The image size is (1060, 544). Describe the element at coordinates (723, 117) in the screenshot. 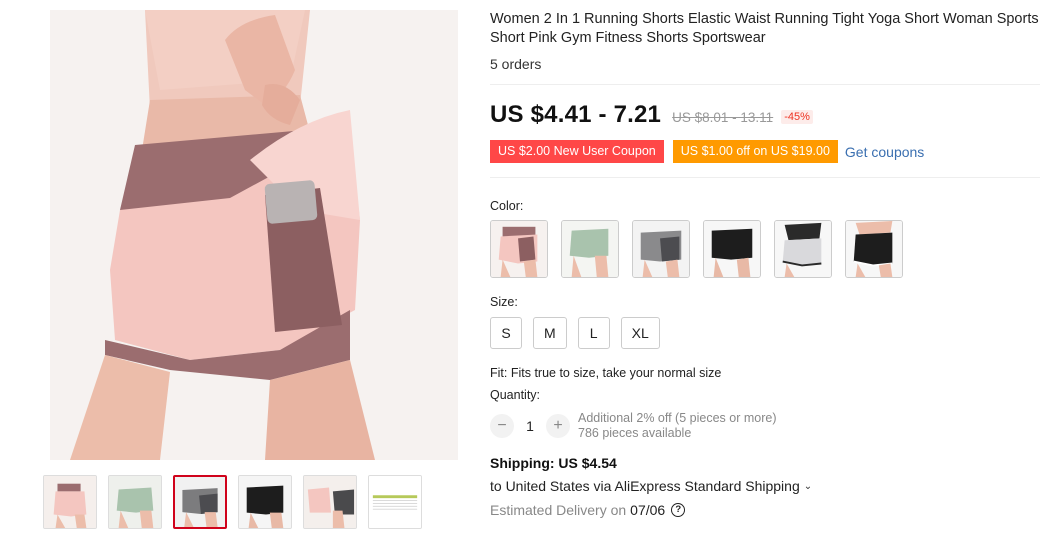

I see `original-price: US $8.01 - 13.11` at that location.